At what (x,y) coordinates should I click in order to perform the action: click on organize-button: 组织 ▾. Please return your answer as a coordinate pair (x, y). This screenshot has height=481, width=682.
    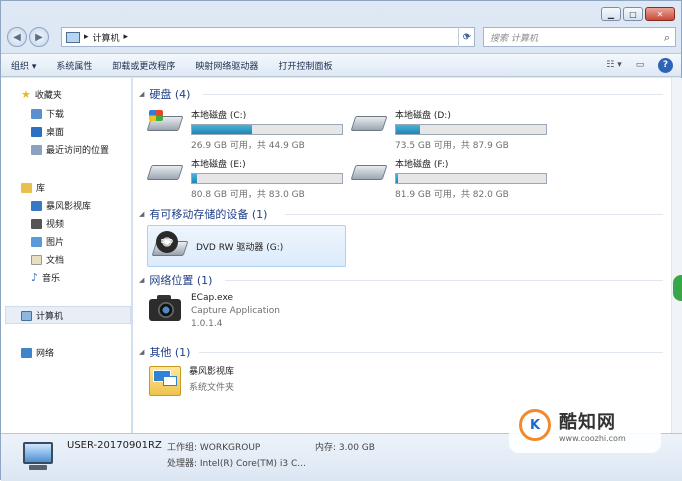
    Looking at the image, I should click on (23, 65).